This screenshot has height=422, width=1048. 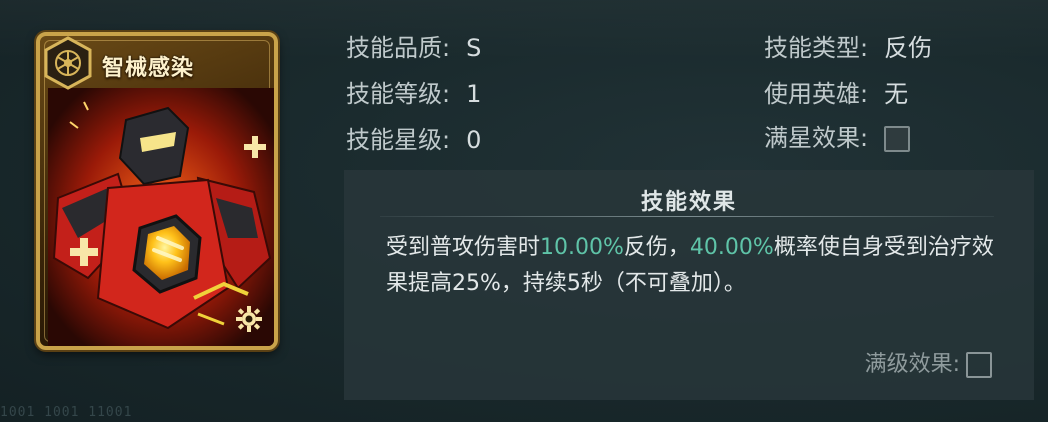 I want to click on max-level-row: 满级效果:, so click(x=928, y=362).